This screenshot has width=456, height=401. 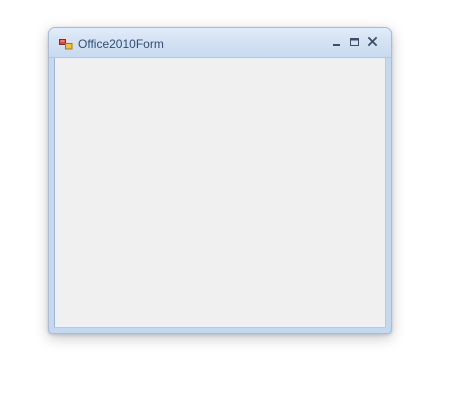 I want to click on close-icon, so click(x=373, y=42).